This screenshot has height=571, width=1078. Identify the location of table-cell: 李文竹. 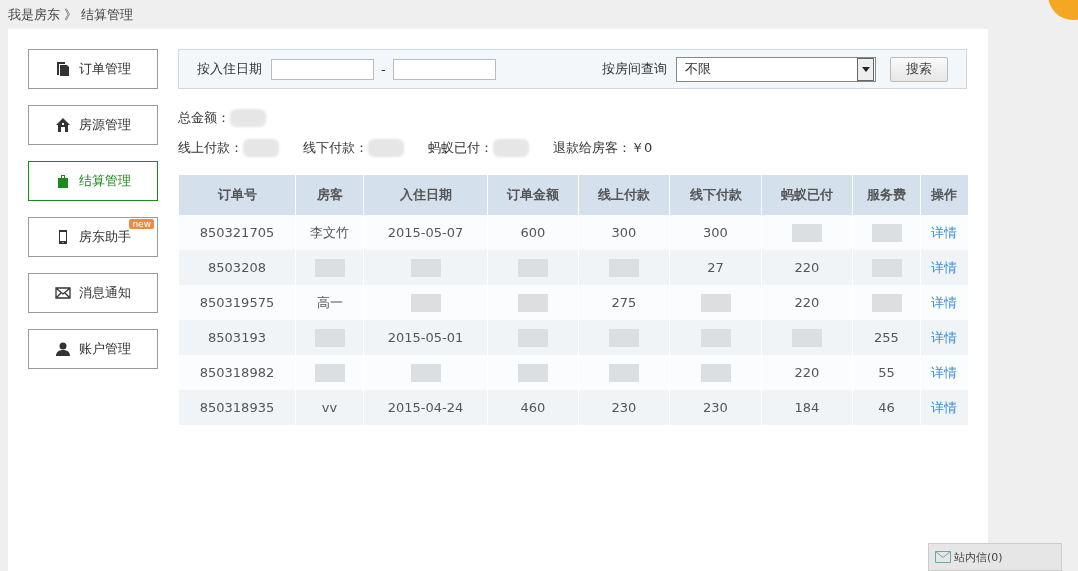
(329, 232).